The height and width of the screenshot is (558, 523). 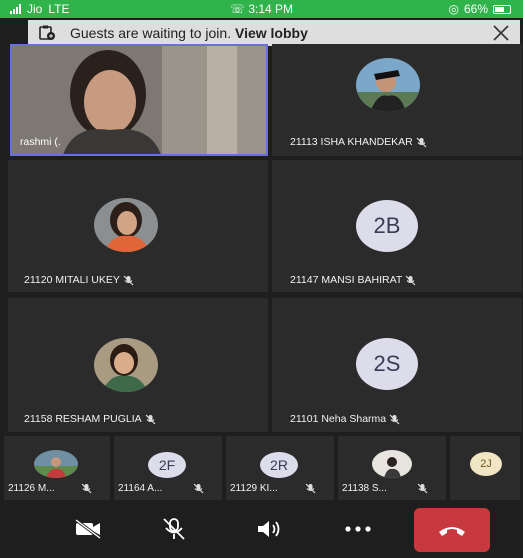 I want to click on view-lobby-link: View lobby, so click(x=271, y=33).